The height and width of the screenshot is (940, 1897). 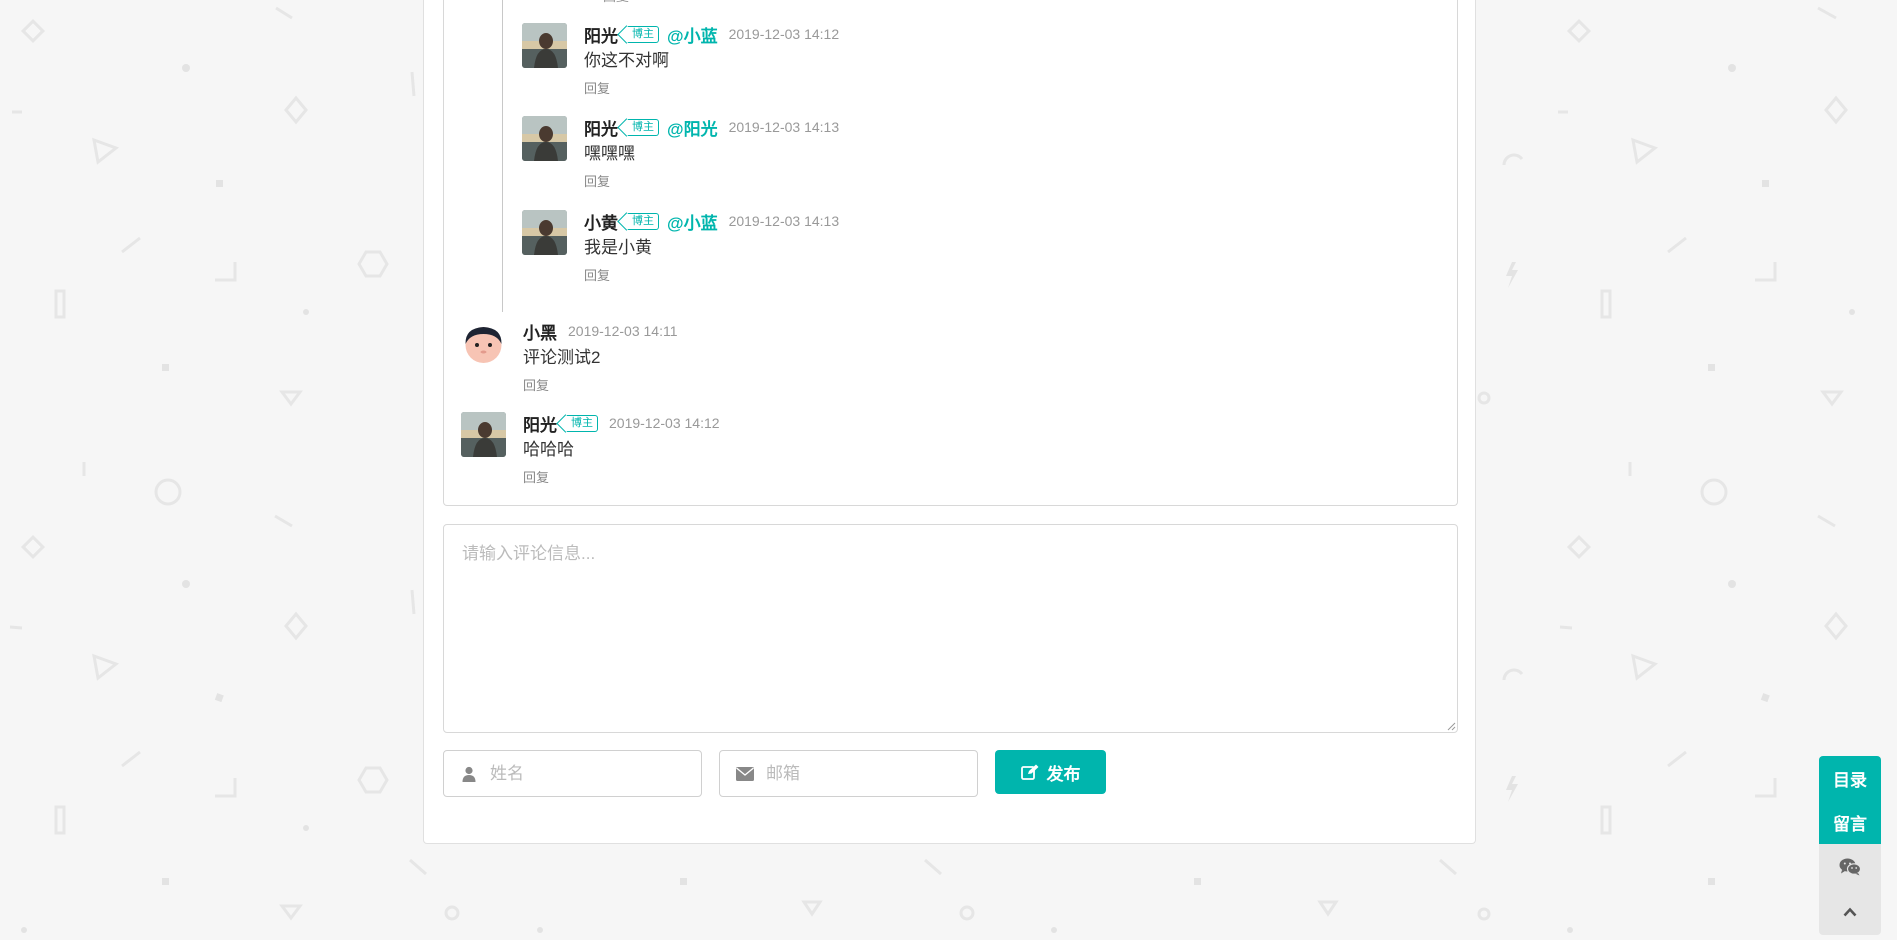 I want to click on thread-line, so click(x=502, y=156).